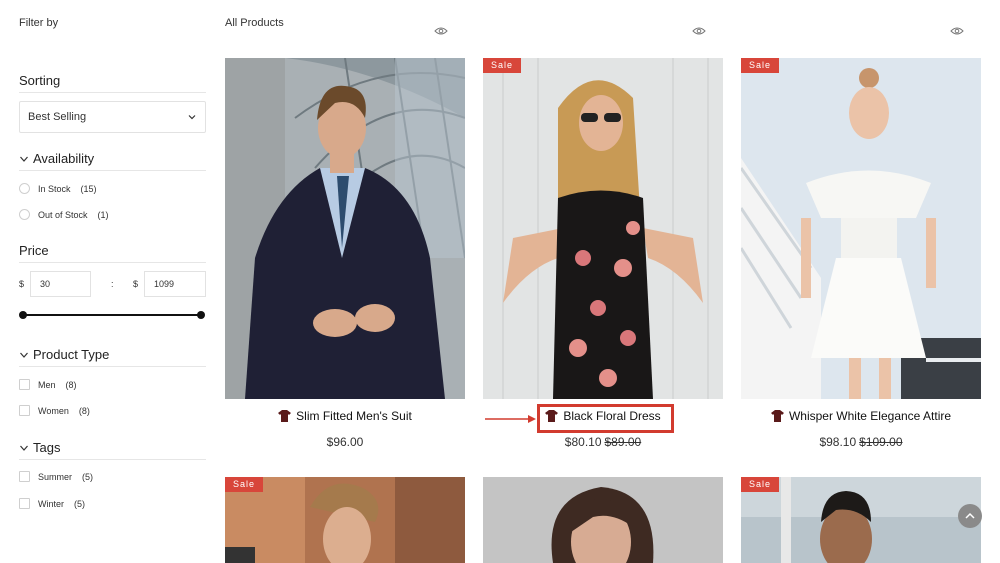  Describe the element at coordinates (112, 450) in the screenshot. I see `tags-heading: Tags` at that location.